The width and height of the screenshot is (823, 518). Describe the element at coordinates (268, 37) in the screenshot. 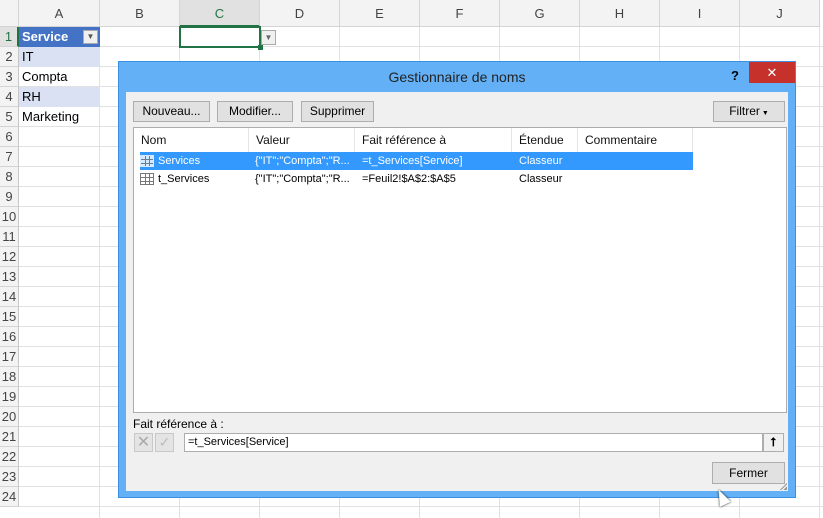

I see `validation-dropdown-button: ▼` at that location.